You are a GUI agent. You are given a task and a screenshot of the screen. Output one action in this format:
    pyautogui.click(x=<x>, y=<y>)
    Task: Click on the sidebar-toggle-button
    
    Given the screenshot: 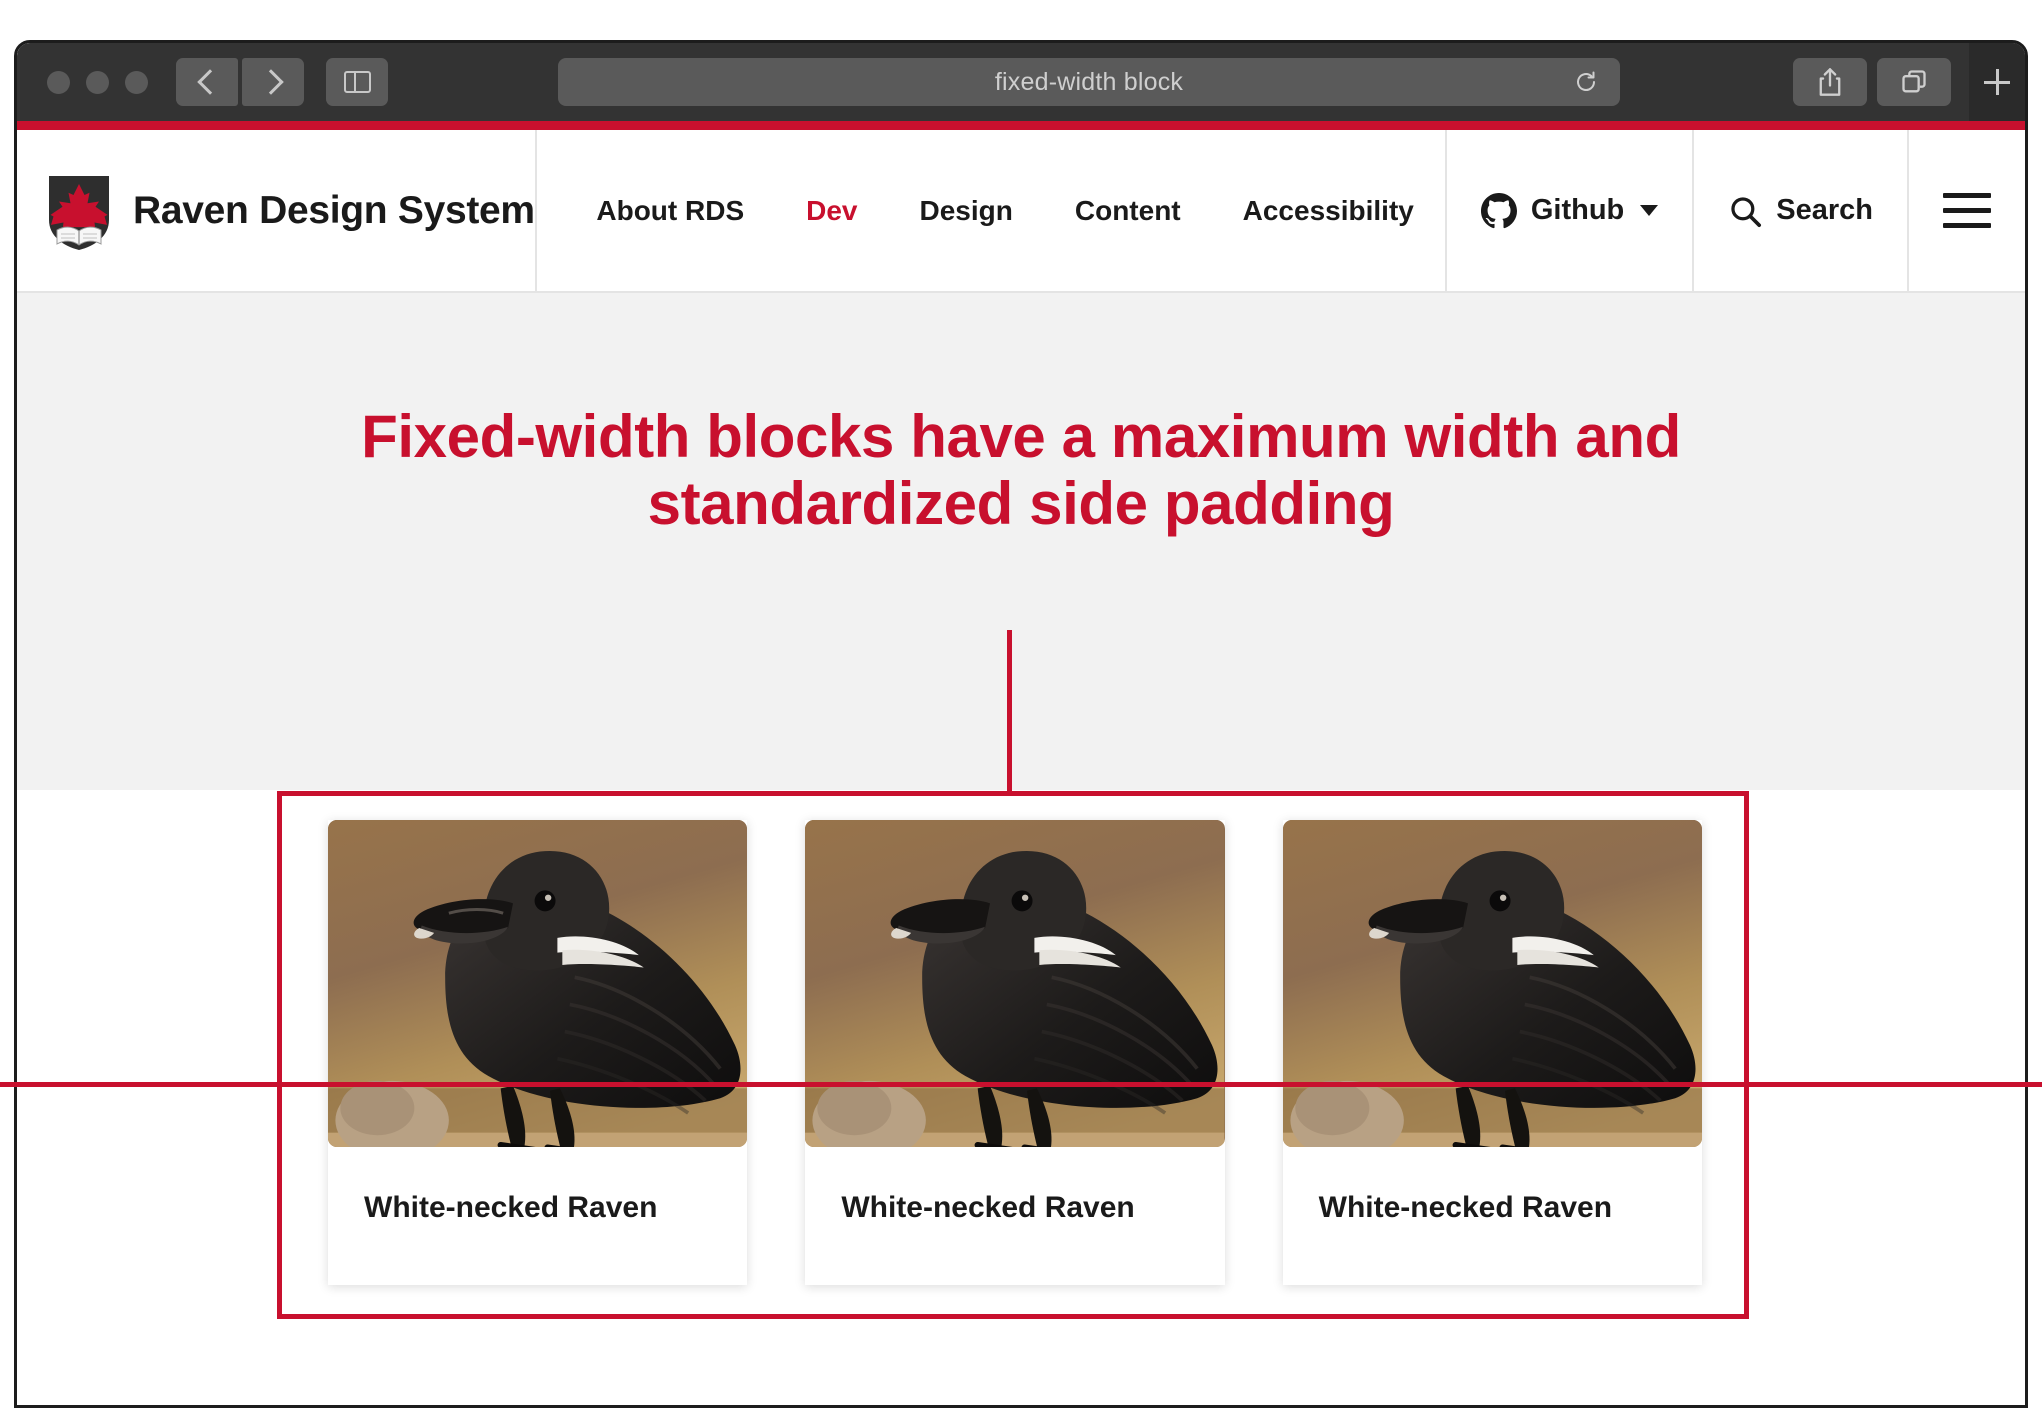 What is the action you would take?
    pyautogui.click(x=357, y=82)
    